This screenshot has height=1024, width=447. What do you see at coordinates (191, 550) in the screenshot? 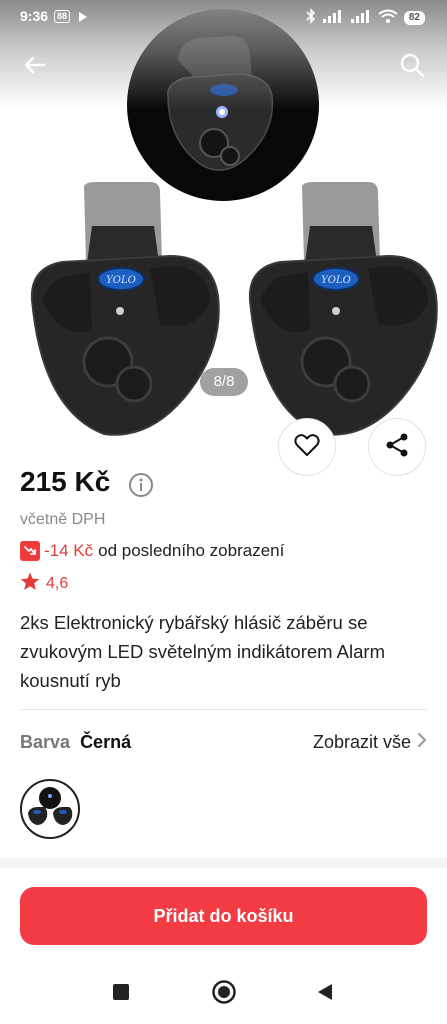
I see `price-drop-text: od posledního zobrazení` at bounding box center [191, 550].